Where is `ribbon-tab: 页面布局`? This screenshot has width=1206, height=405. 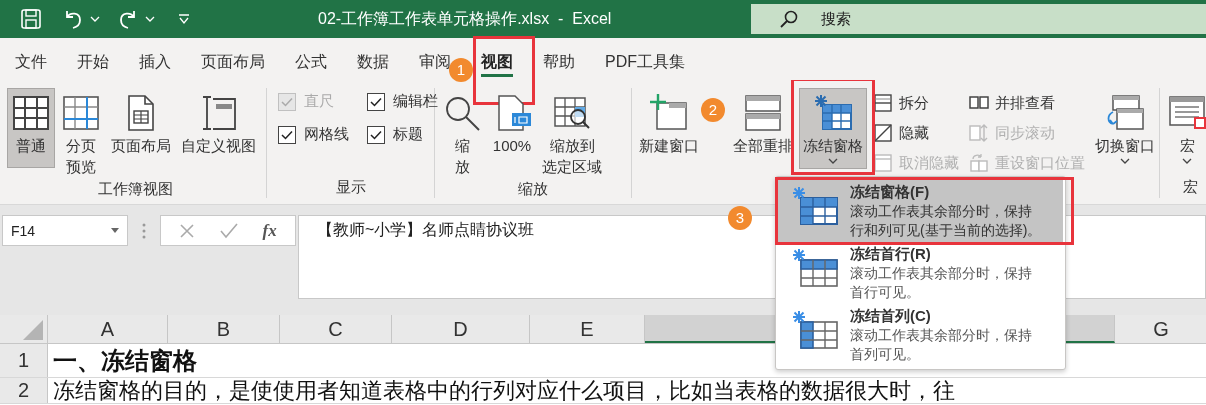
ribbon-tab: 页面布局 is located at coordinates (233, 63).